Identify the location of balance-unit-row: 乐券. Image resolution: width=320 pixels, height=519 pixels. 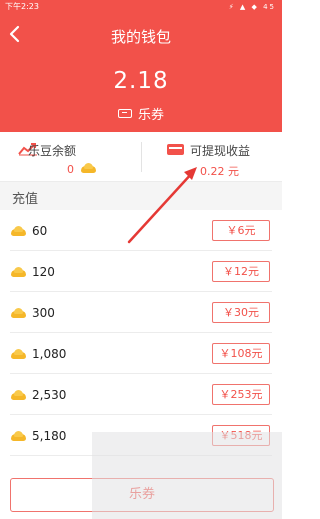
(141, 113).